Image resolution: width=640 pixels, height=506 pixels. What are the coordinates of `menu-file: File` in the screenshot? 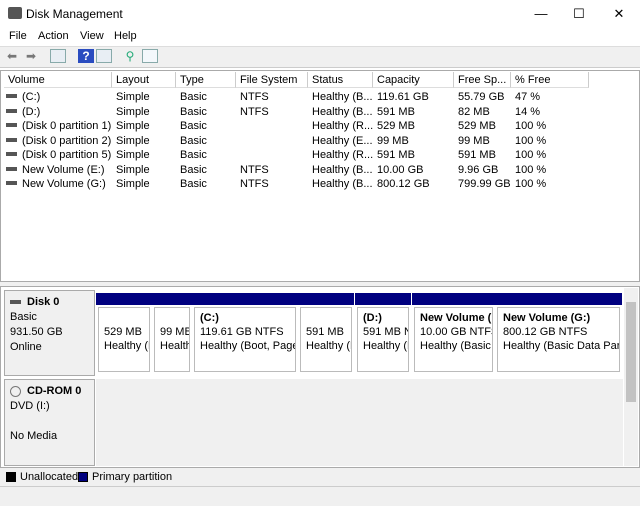 It's located at (18, 36).